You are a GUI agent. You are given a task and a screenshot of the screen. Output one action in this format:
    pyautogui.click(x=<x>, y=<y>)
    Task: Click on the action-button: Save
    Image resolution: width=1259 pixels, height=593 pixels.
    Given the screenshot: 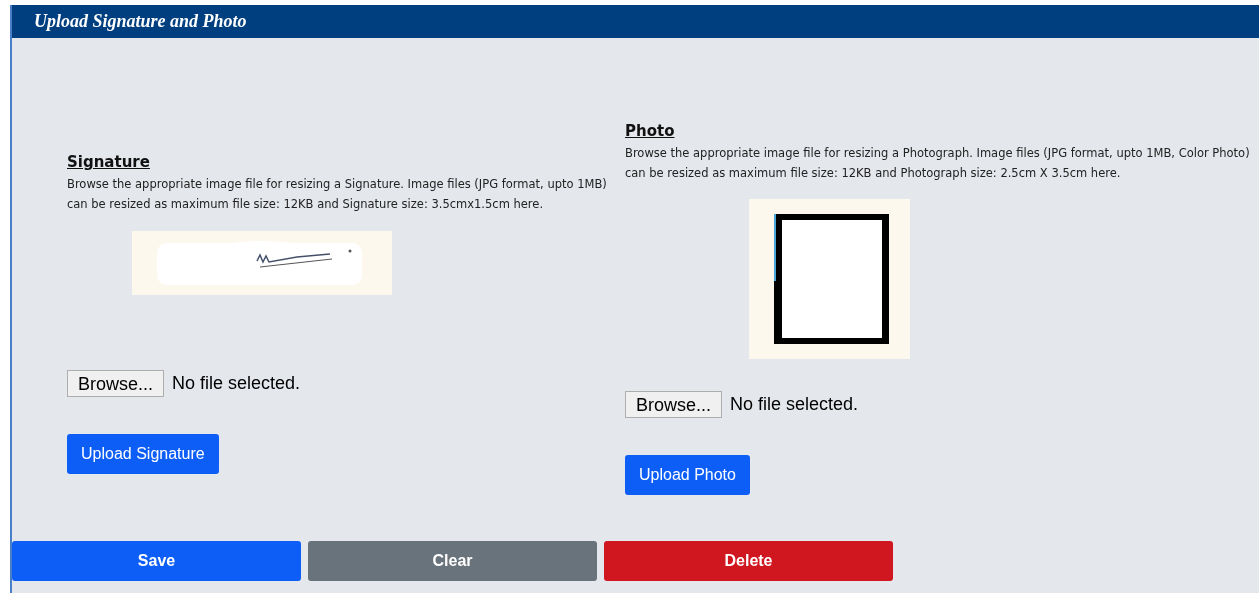 What is the action you would take?
    pyautogui.click(x=156, y=561)
    